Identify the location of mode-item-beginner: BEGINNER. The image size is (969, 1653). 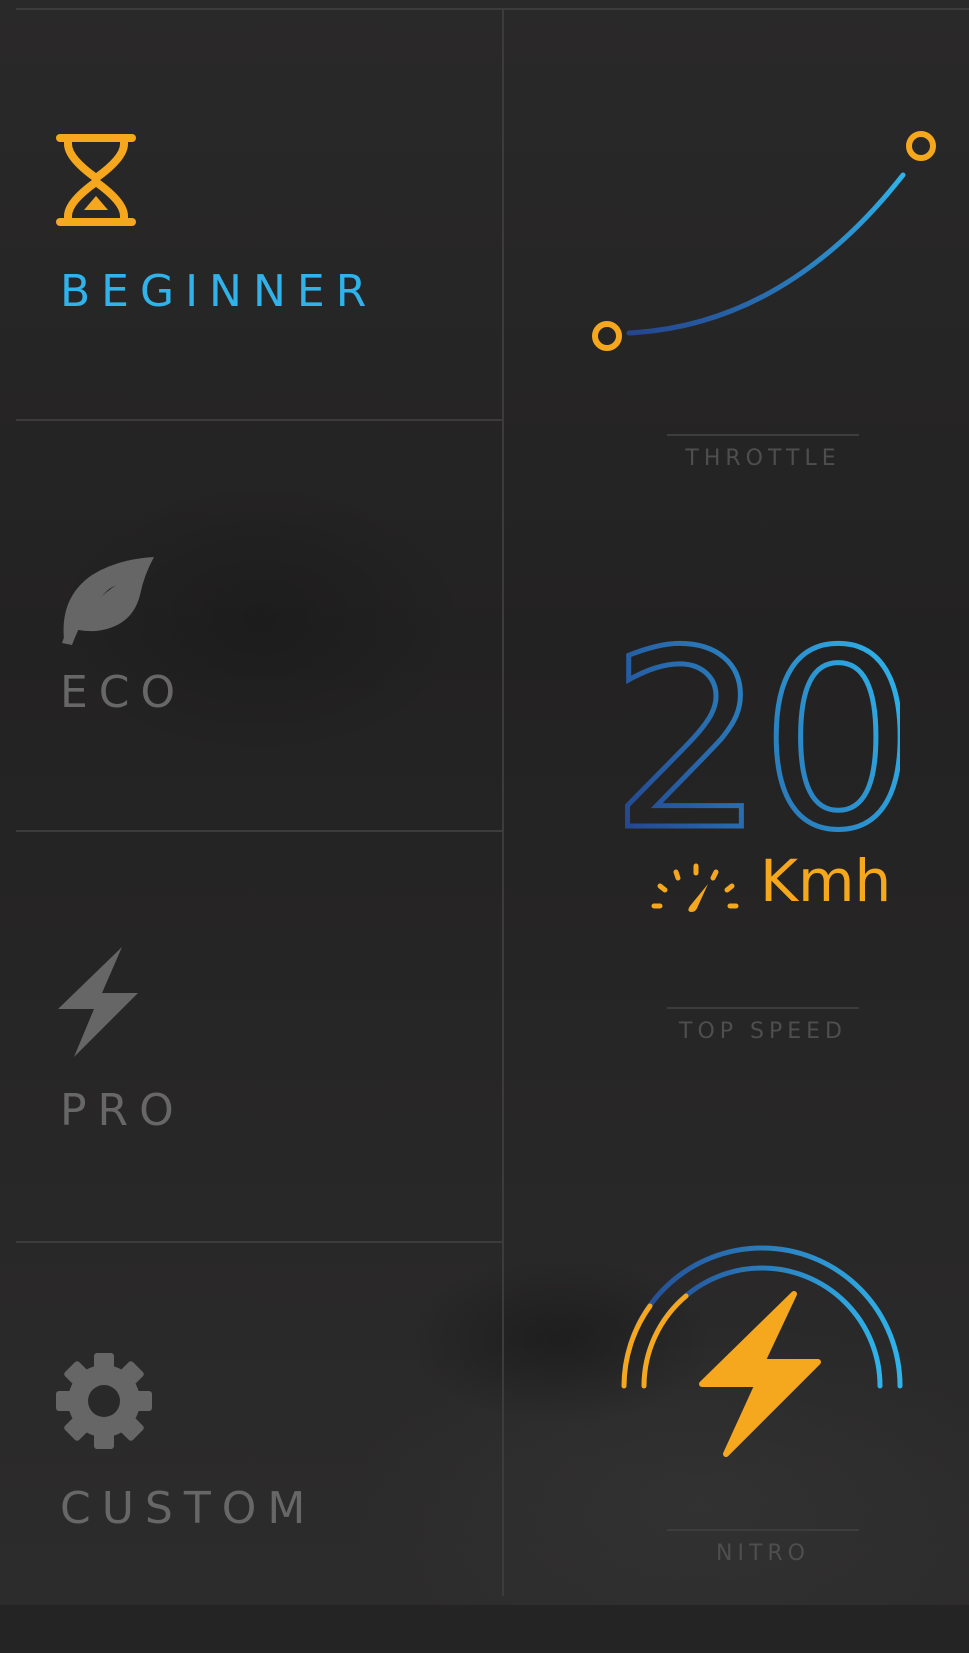
(251, 215).